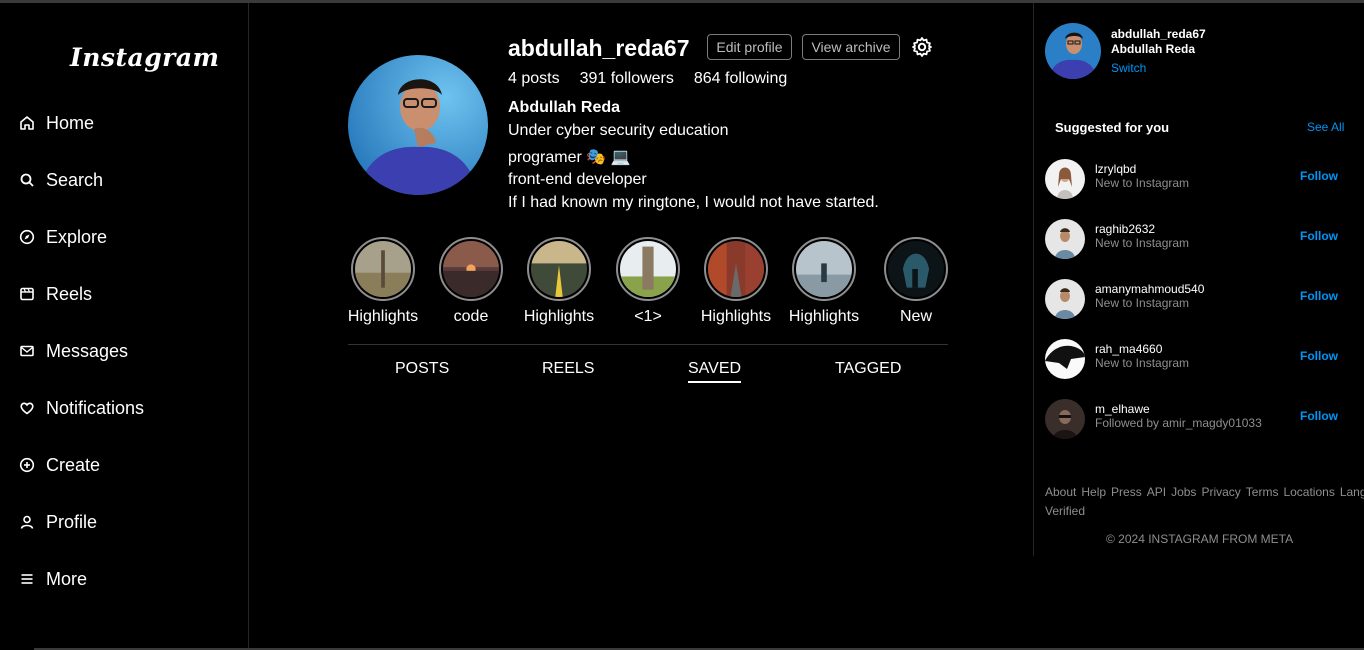  Describe the element at coordinates (1156, 492) in the screenshot. I see `footer-link: API` at that location.